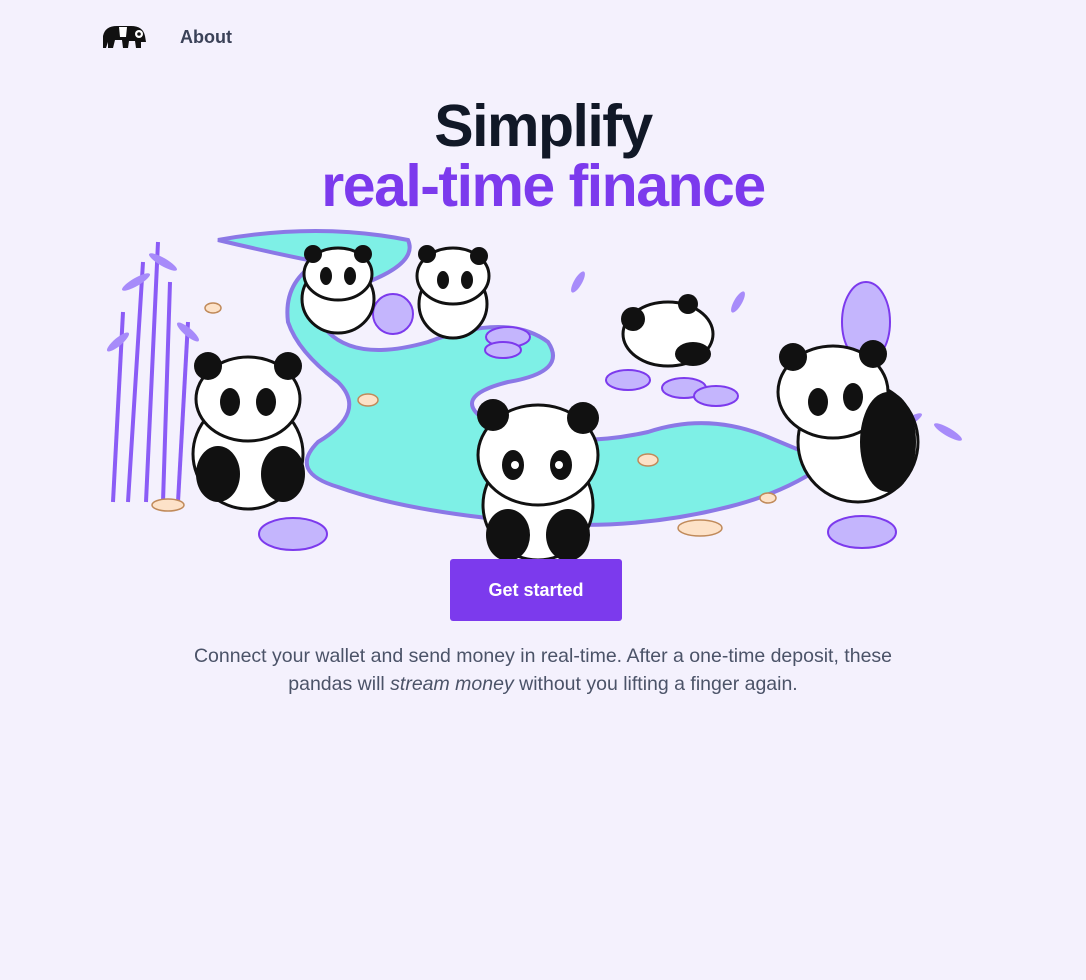 The height and width of the screenshot is (980, 1086). What do you see at coordinates (338, 290) in the screenshot?
I see `panda-top-left` at bounding box center [338, 290].